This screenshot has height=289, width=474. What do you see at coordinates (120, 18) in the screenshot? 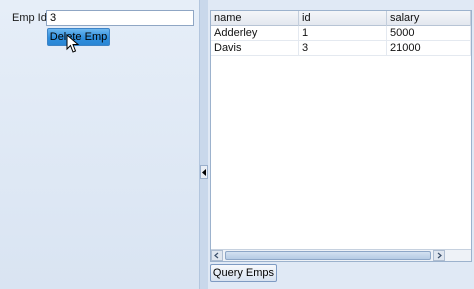
I see `emp-id-input` at bounding box center [120, 18].